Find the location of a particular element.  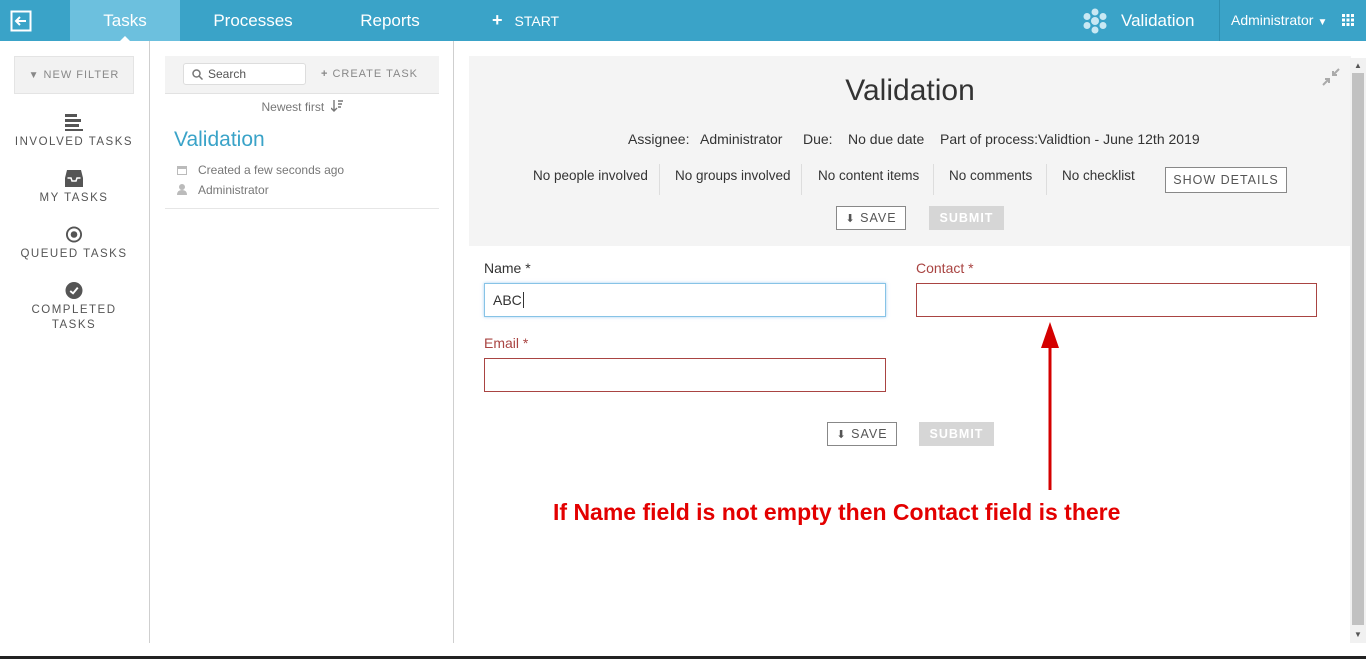

check-circle-icon is located at coordinates (74, 290).